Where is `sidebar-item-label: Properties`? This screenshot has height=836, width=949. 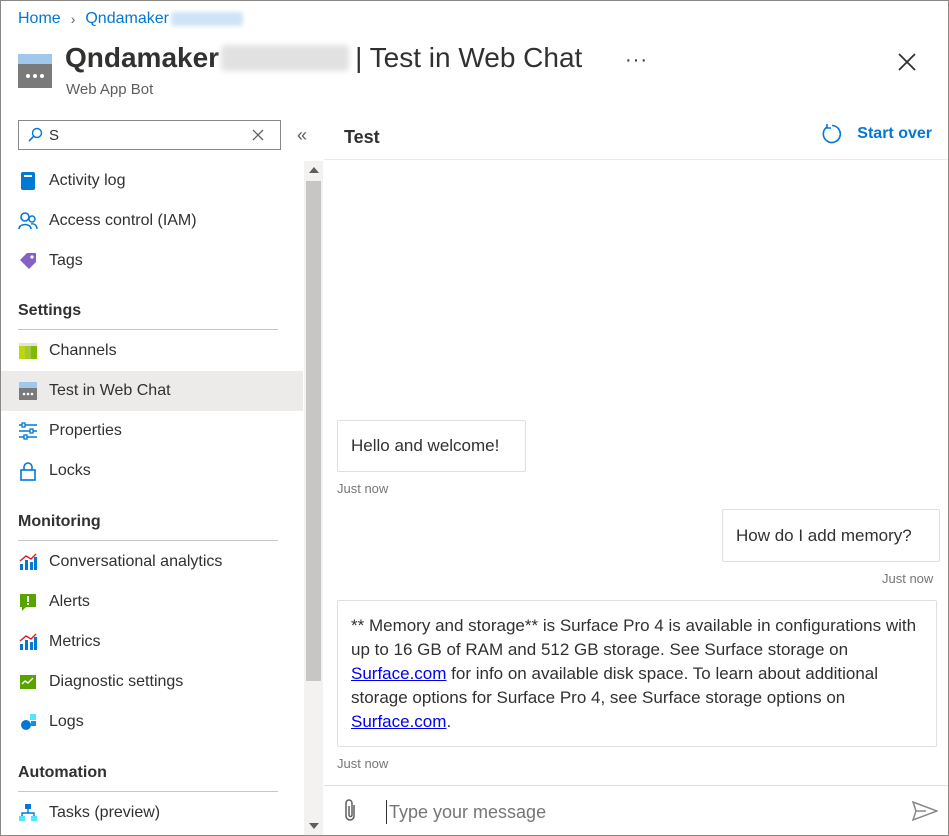 sidebar-item-label: Properties is located at coordinates (85, 430).